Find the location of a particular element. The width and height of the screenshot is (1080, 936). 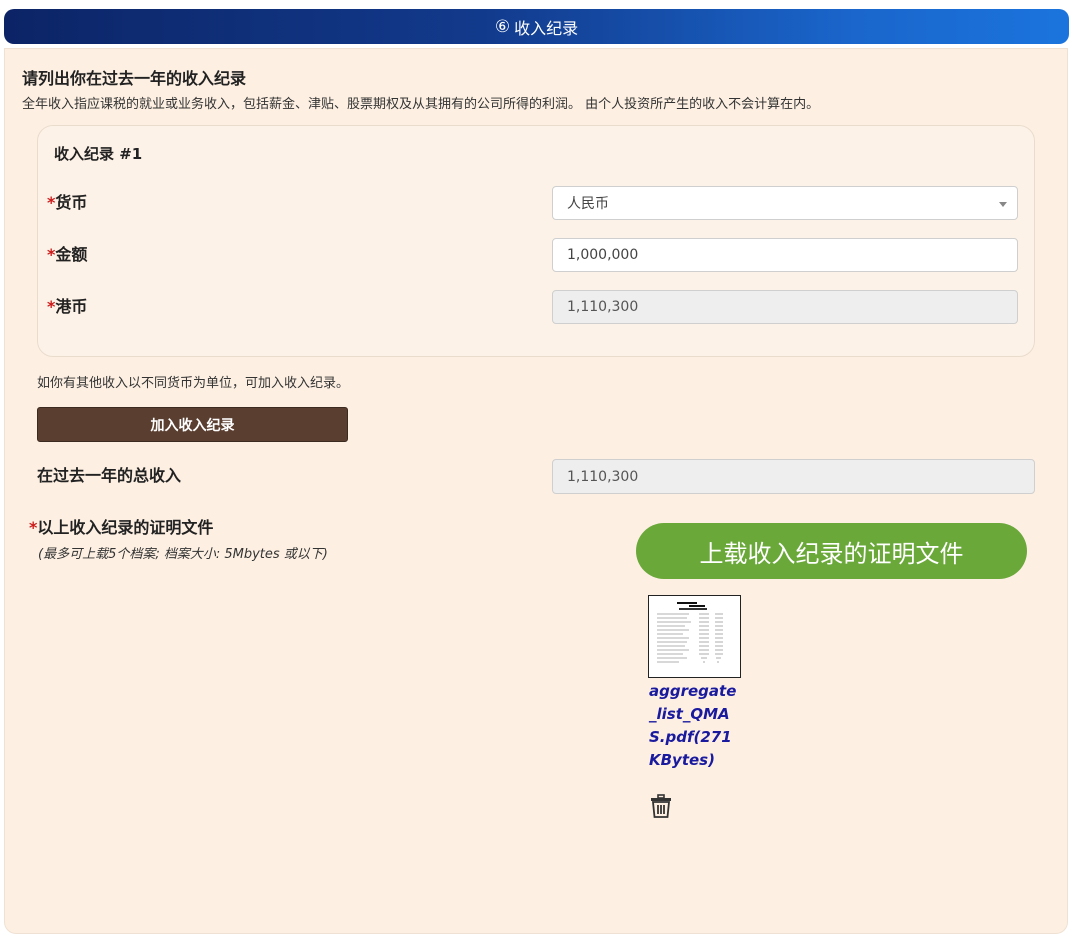

trash-icon is located at coordinates (661, 806).